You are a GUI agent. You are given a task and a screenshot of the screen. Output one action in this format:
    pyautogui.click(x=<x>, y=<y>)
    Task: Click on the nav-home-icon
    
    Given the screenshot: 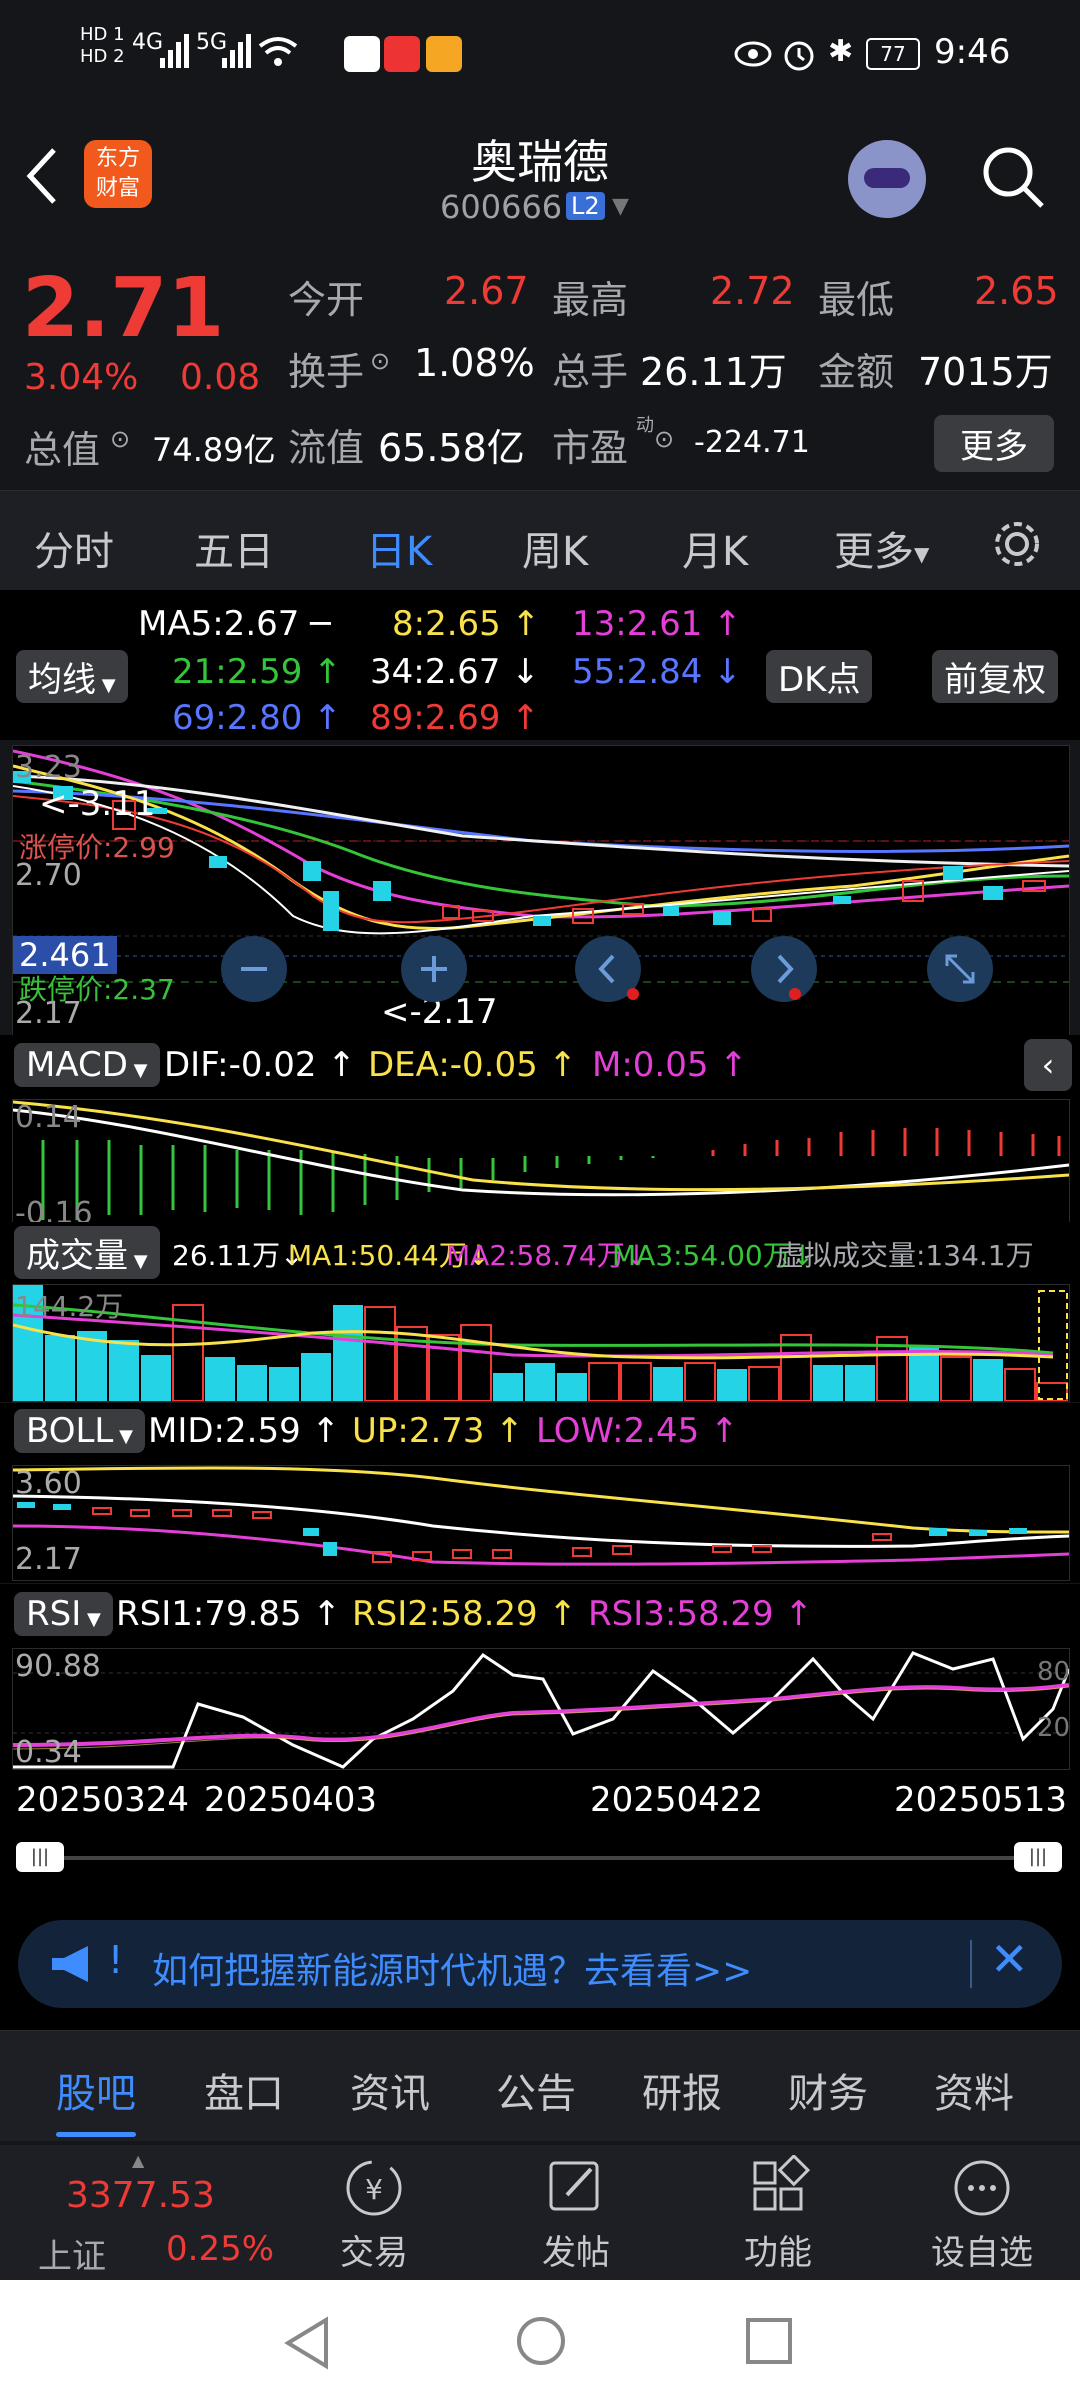 What is the action you would take?
    pyautogui.click(x=541, y=2341)
    